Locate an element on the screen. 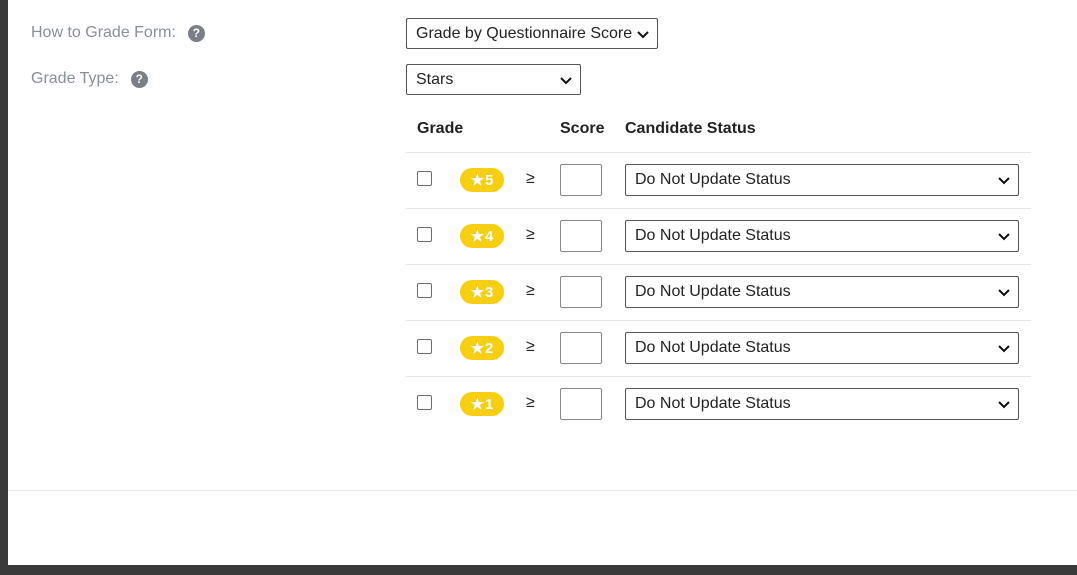 The image size is (1077, 575). star-grade-badge: ★ 5 is located at coordinates (482, 180).